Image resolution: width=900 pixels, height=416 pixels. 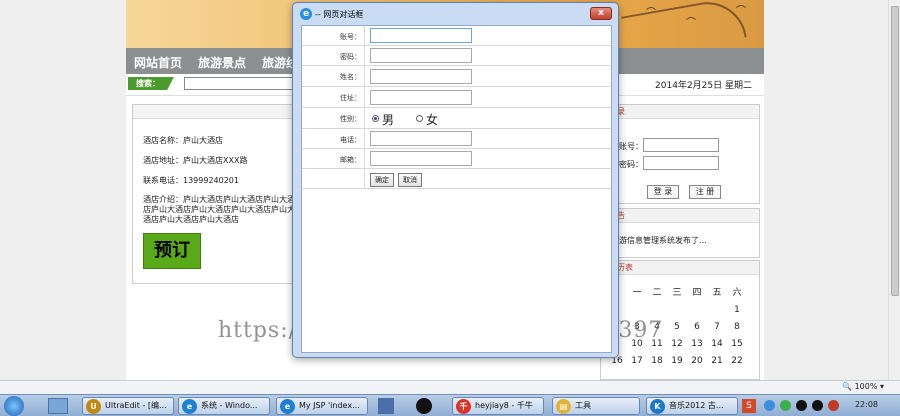 I want to click on calendar-day: 5, so click(x=677, y=327).